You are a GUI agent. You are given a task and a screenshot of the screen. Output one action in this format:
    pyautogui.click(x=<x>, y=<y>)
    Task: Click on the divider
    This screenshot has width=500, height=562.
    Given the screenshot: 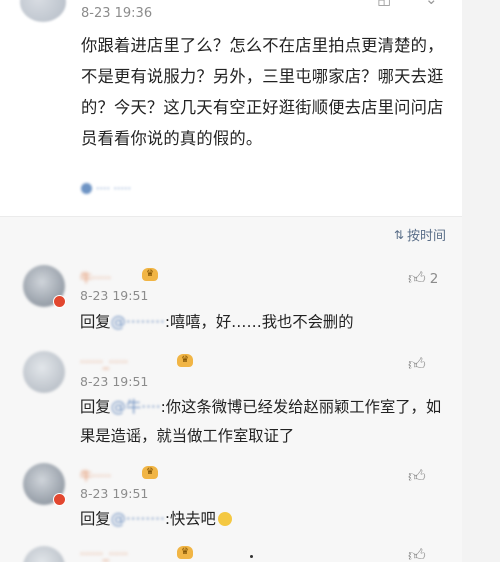 What is the action you would take?
    pyautogui.click(x=231, y=216)
    